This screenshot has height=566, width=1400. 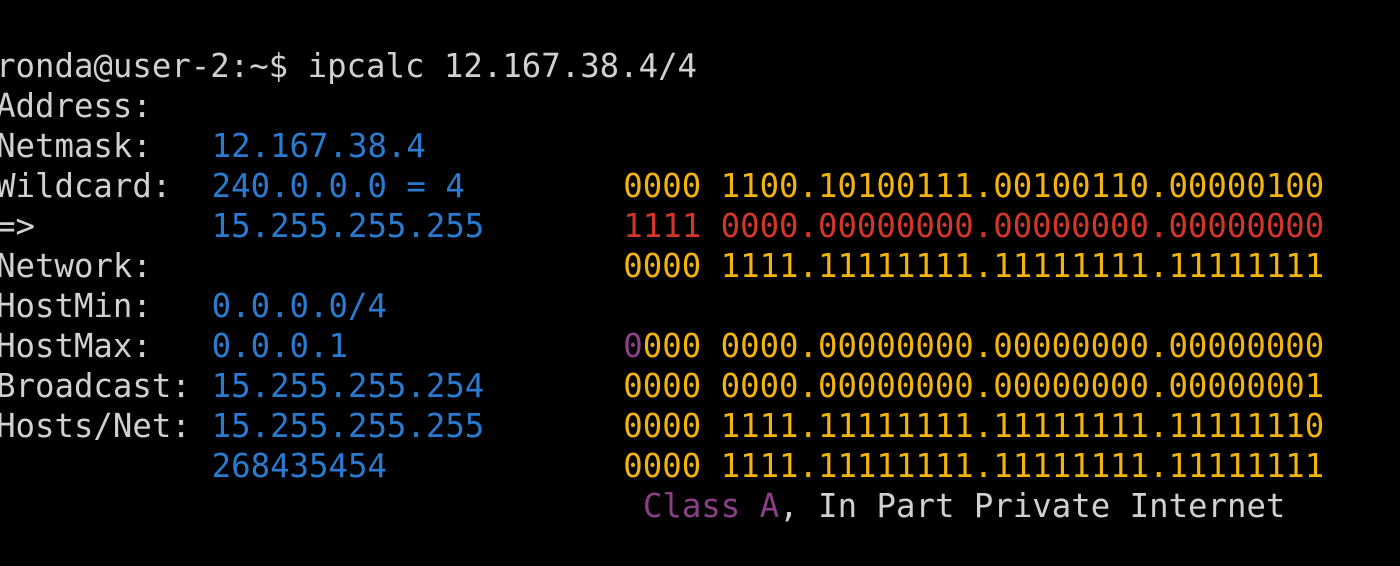 What do you see at coordinates (686, 45) in the screenshot?
I see `command-line: ronda@user-2:~$ ipcalc 12.167.38.4/4` at bounding box center [686, 45].